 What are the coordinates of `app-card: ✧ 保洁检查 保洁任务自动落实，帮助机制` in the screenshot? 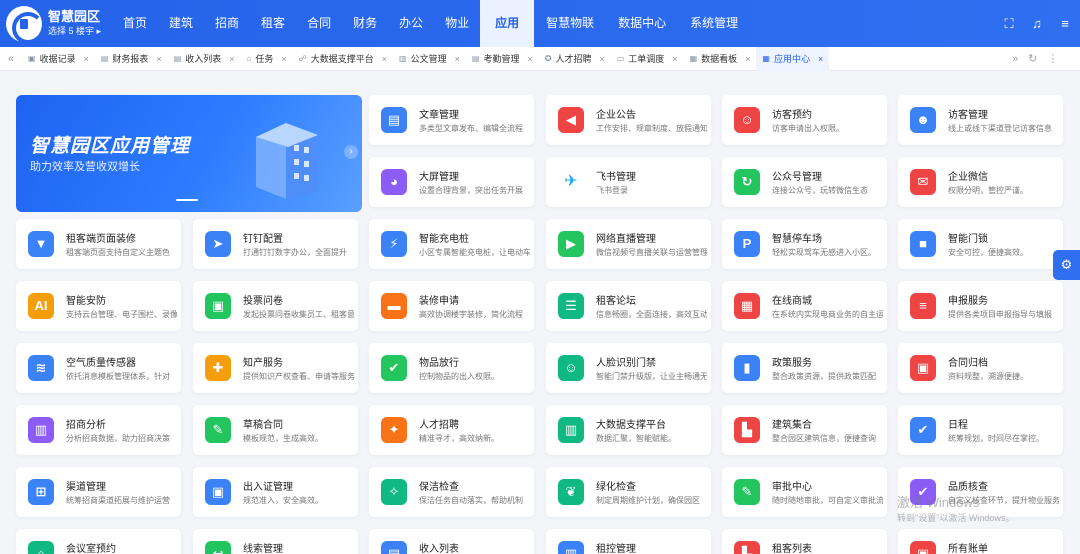 It's located at (451, 492).